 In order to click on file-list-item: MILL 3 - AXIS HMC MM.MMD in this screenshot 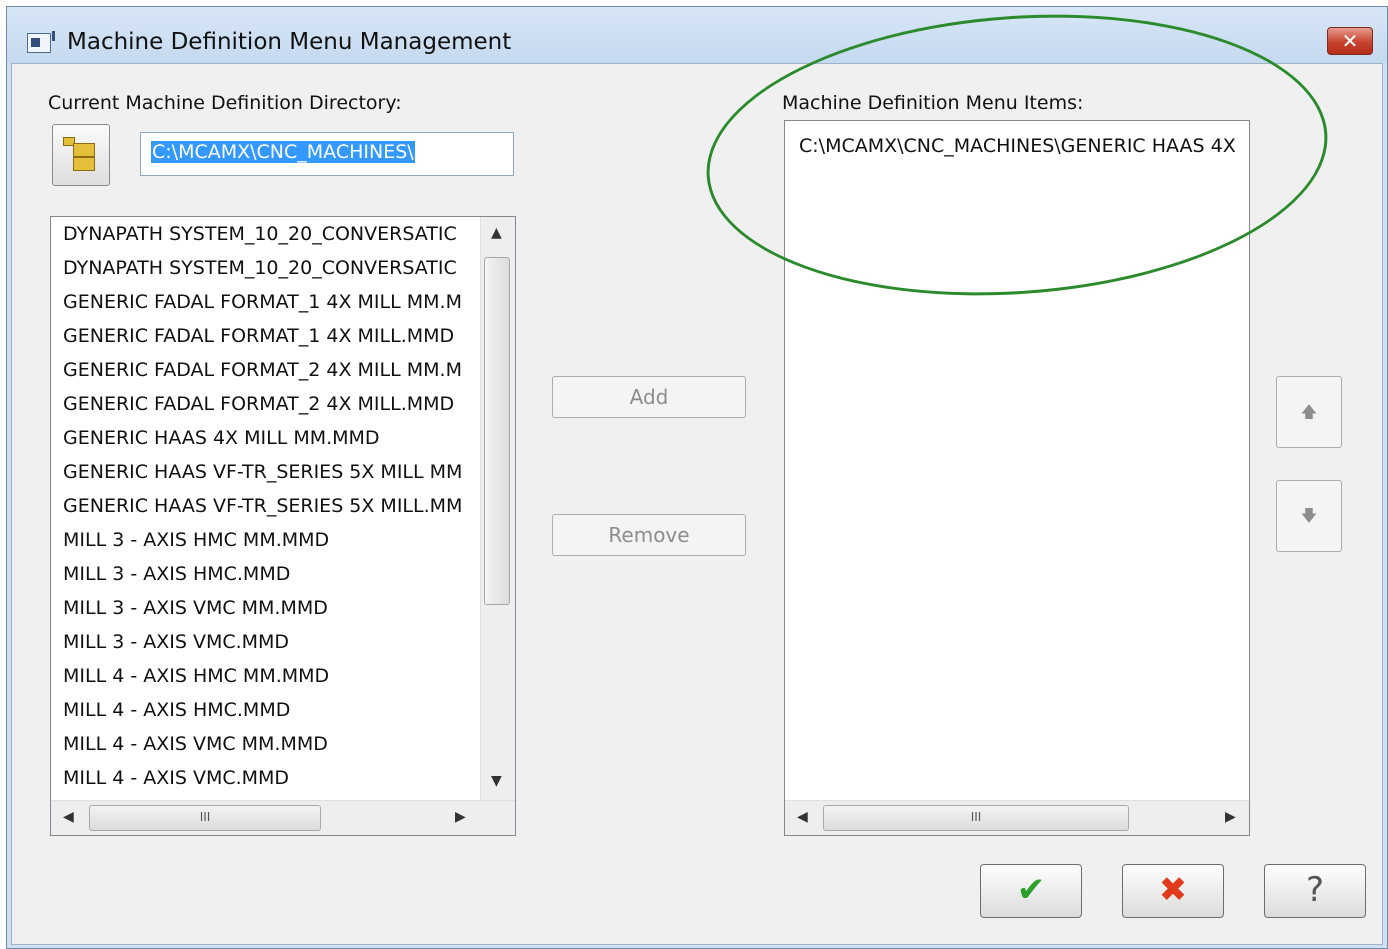, I will do `click(256, 540)`.